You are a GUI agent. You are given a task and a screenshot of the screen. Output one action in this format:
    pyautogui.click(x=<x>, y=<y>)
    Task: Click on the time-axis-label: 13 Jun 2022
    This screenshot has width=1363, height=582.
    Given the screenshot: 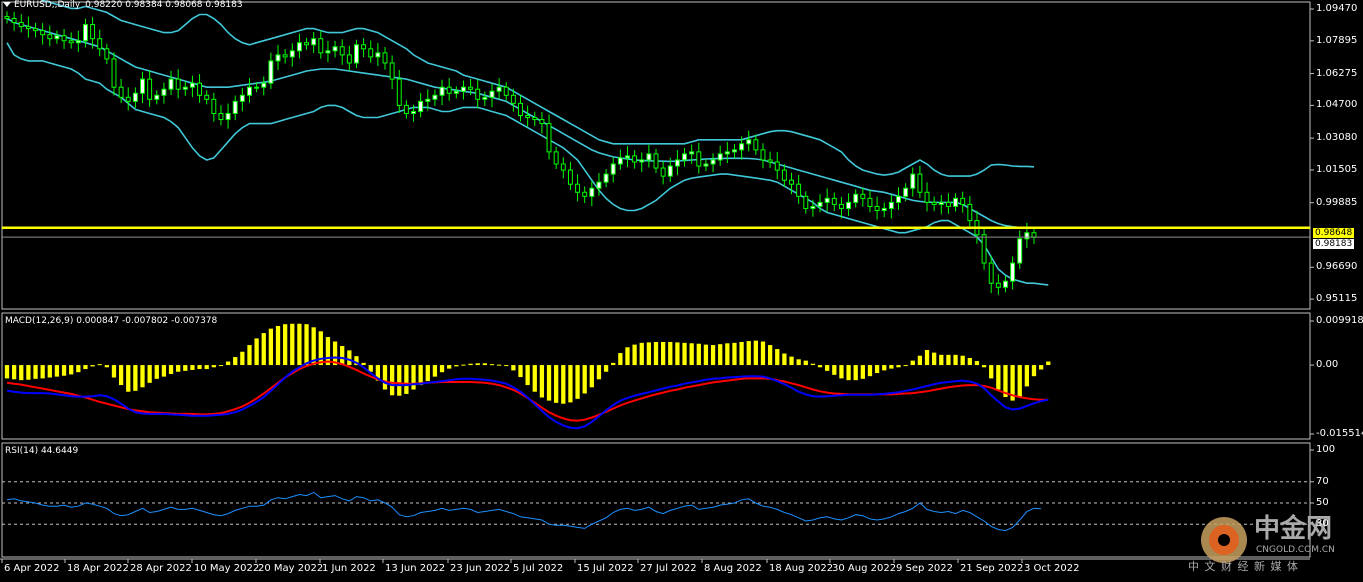 What is the action you would take?
    pyautogui.click(x=415, y=568)
    